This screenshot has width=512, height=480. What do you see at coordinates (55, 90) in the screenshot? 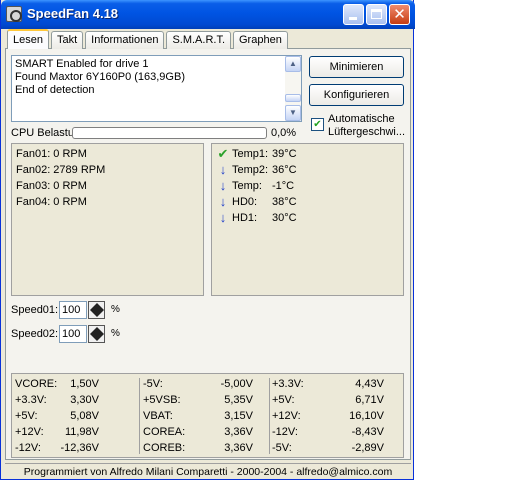
I see `log-line: End of detection` at bounding box center [55, 90].